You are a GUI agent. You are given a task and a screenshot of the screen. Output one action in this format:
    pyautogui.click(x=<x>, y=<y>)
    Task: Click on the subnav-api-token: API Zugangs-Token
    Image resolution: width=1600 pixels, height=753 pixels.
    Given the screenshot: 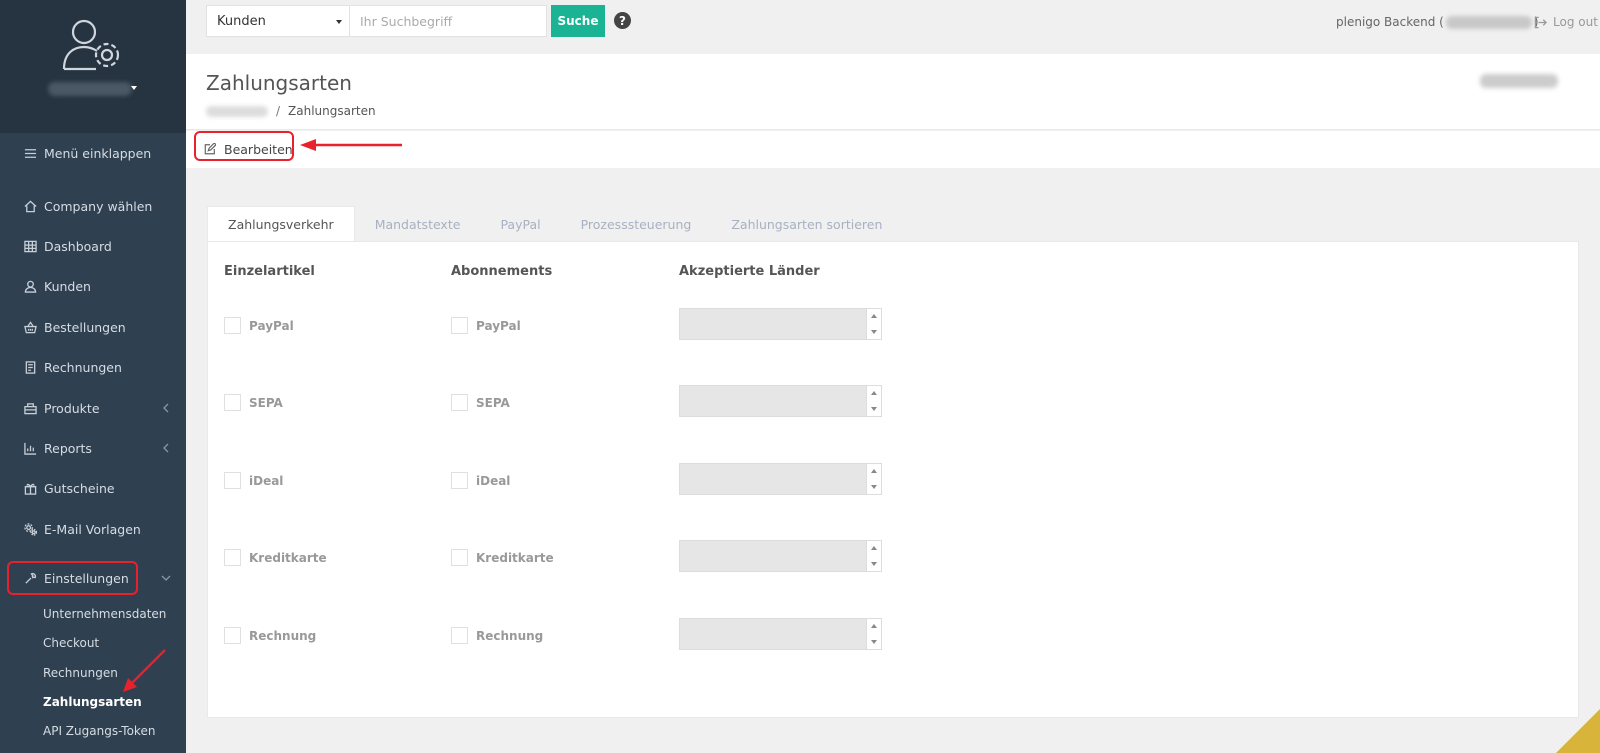 What is the action you would take?
    pyautogui.click(x=99, y=731)
    